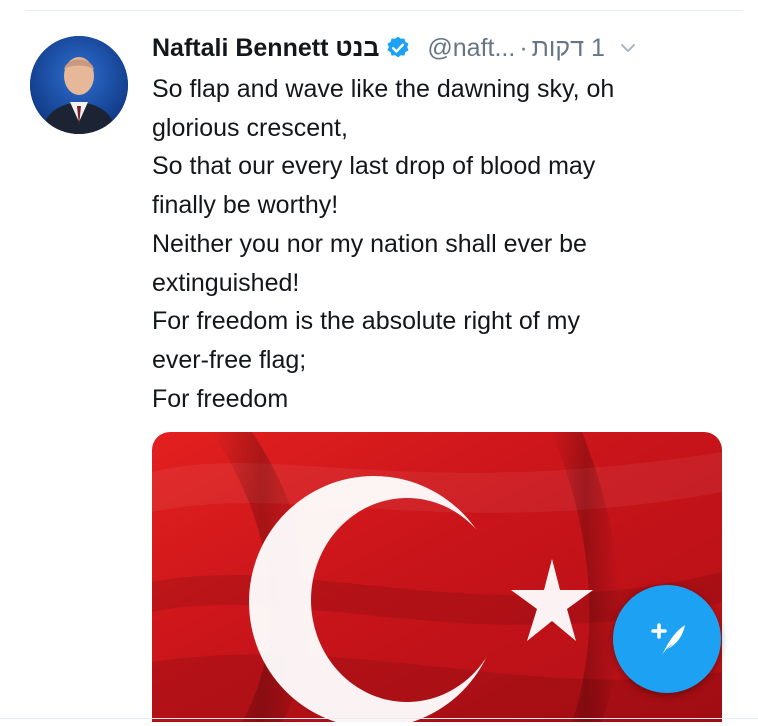 The width and height of the screenshot is (758, 726). What do you see at coordinates (384, 10) in the screenshot?
I see `top-divider` at bounding box center [384, 10].